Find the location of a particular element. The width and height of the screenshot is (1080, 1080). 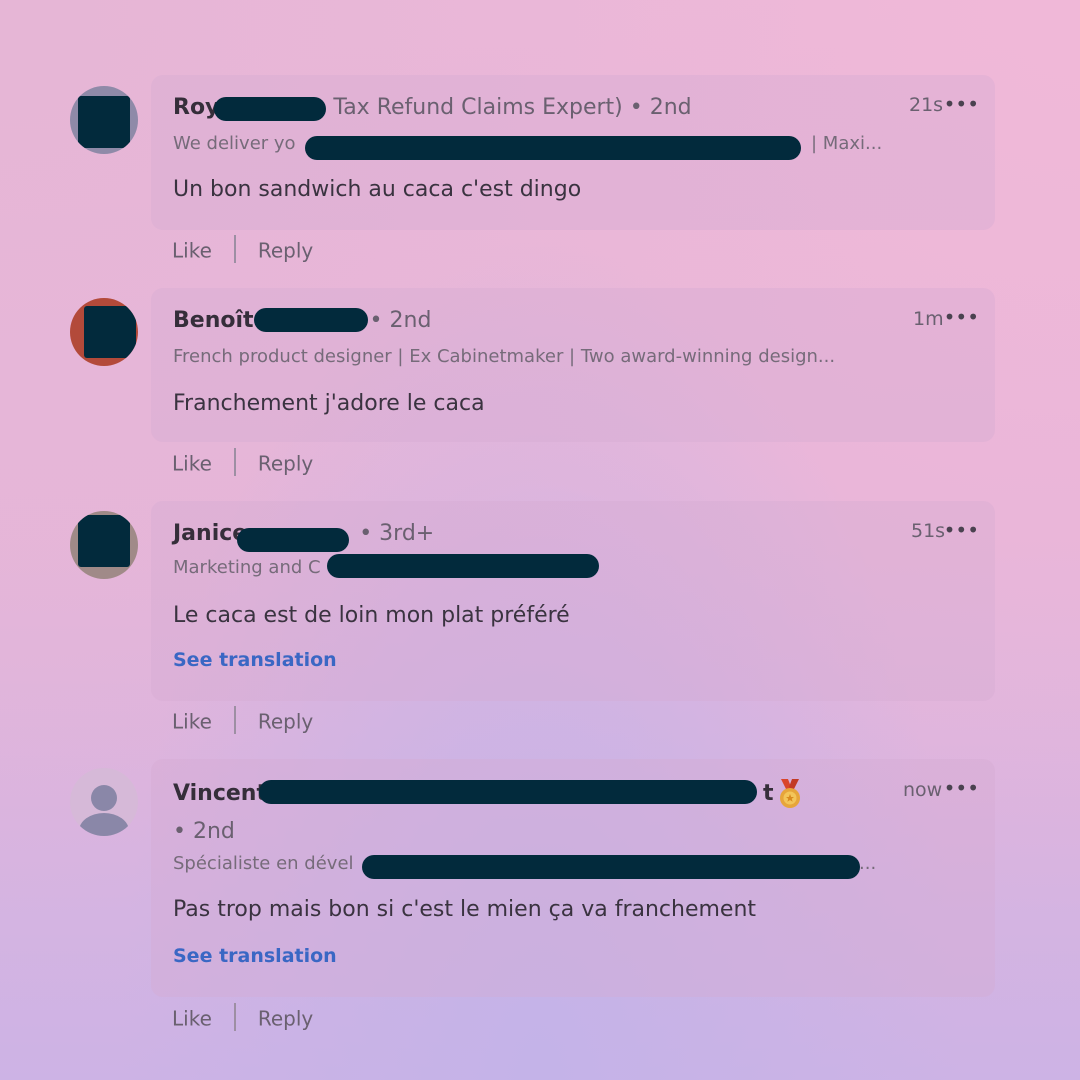

author-headline-fragment: Tax Refund Claims Expert) is located at coordinates (478, 107).